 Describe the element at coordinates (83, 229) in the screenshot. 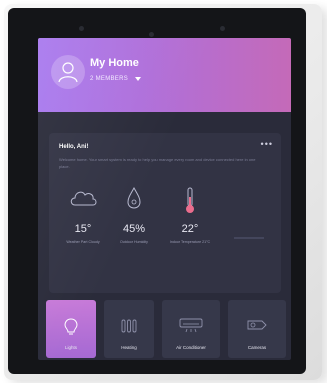

I see `weather-value: 15°` at that location.